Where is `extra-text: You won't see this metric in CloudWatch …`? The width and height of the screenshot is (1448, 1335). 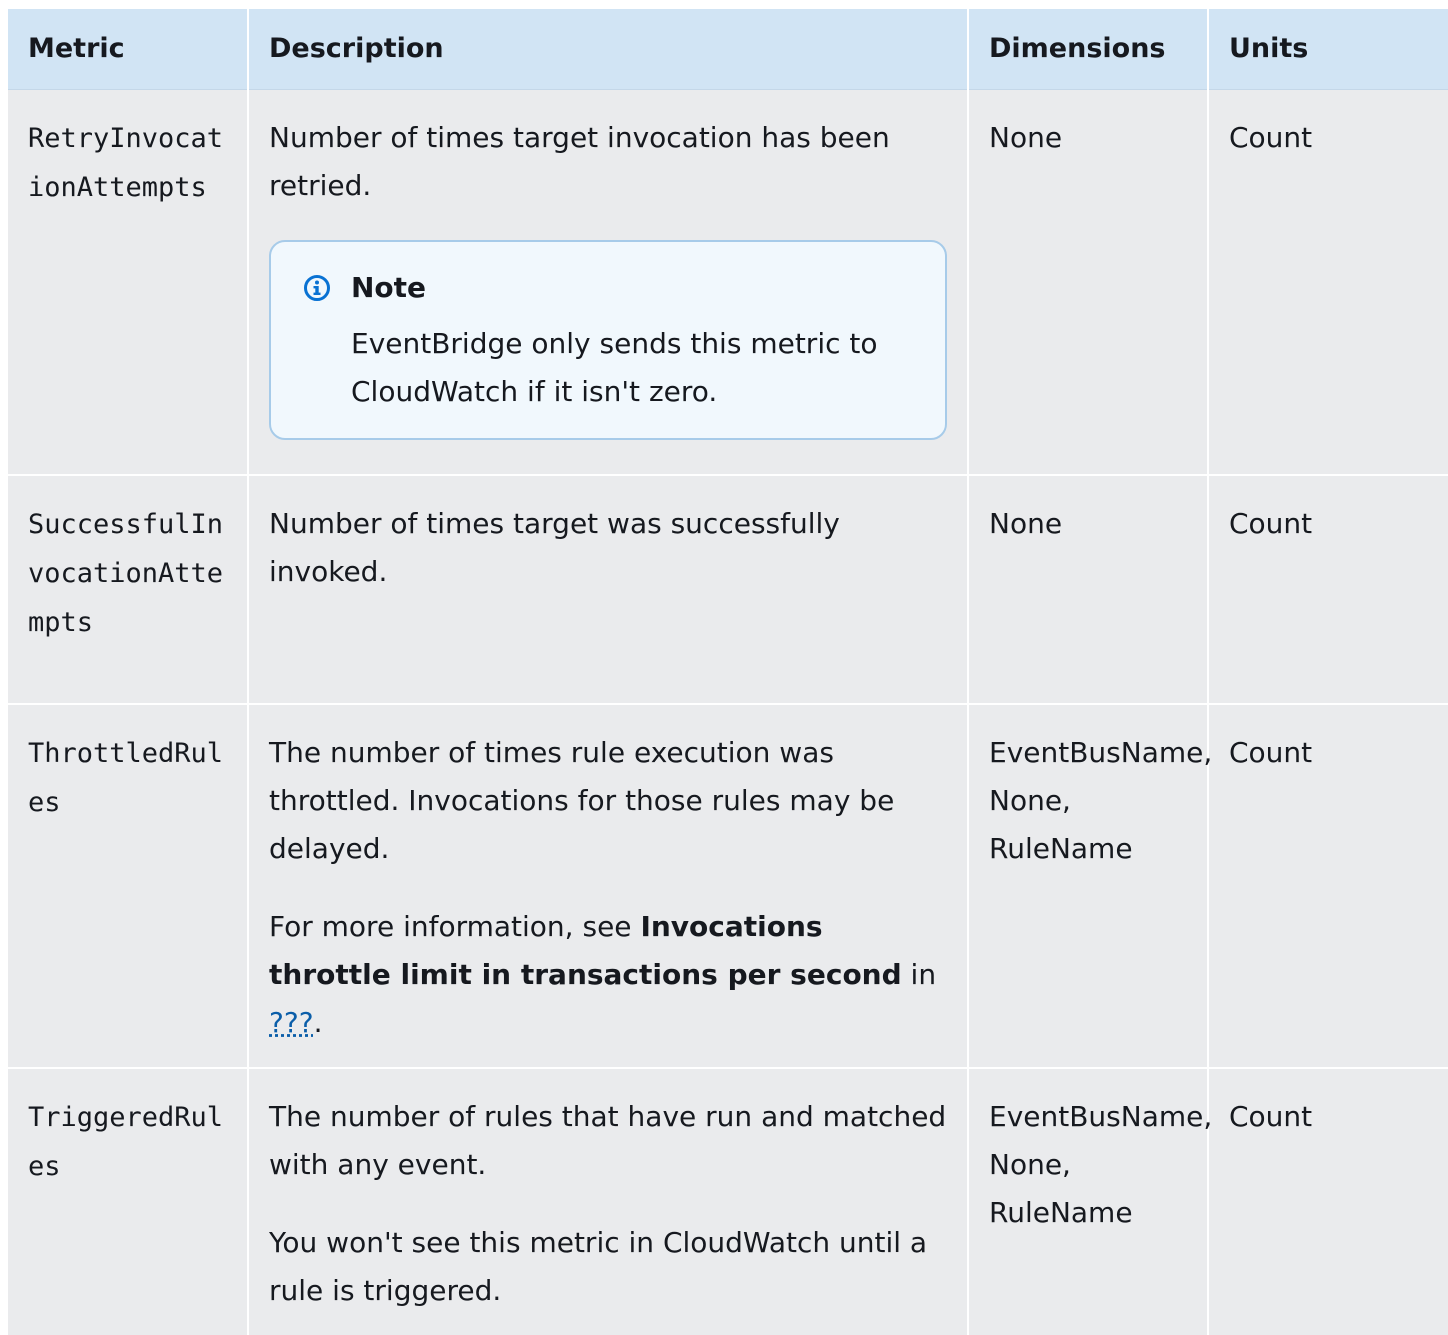
extra-text: You won't see this metric in CloudWatch … is located at coordinates (598, 1266).